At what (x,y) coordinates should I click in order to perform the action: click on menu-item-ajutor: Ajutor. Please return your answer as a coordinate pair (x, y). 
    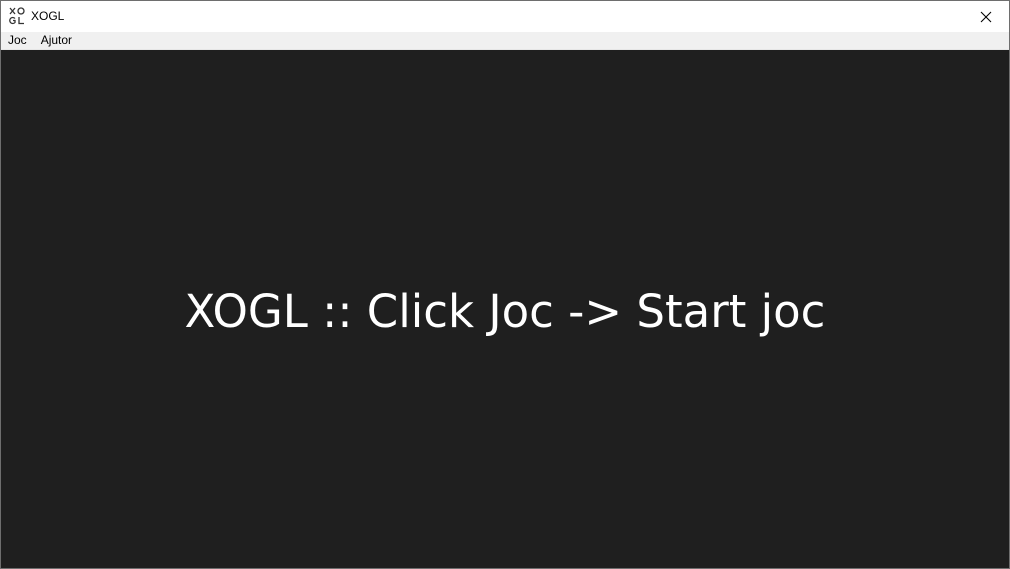
    Looking at the image, I should click on (56, 40).